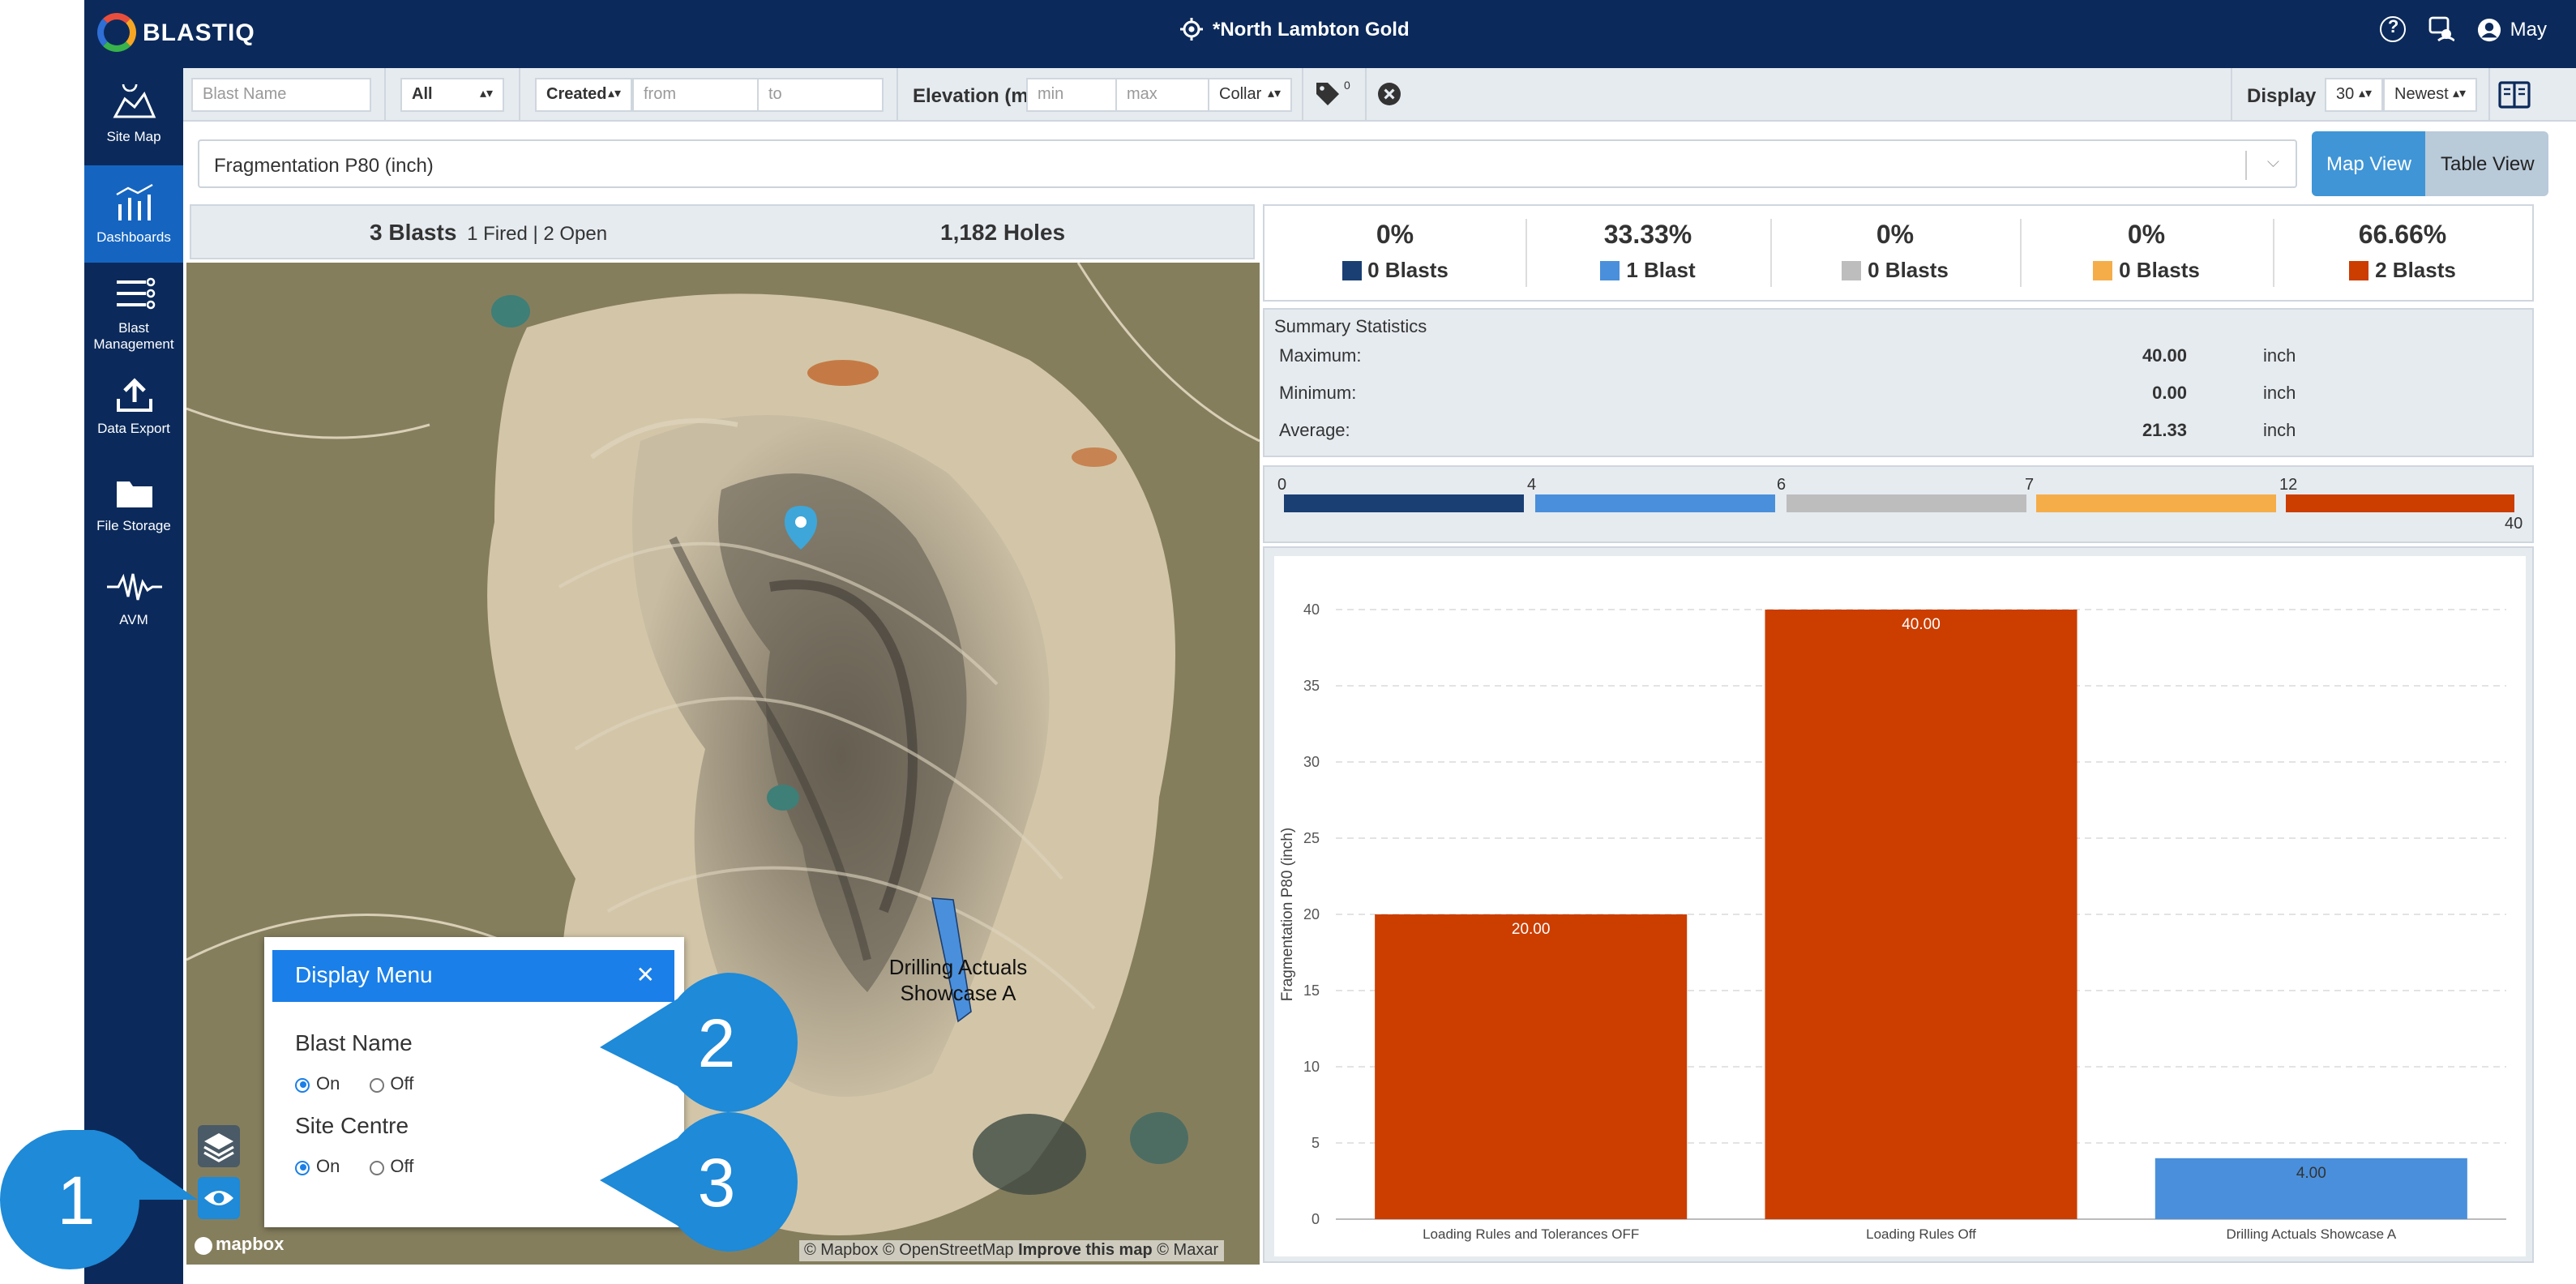 The image size is (2576, 1284). I want to click on y-axis-label: Fragmentation P80 (inch), so click(1287, 914).